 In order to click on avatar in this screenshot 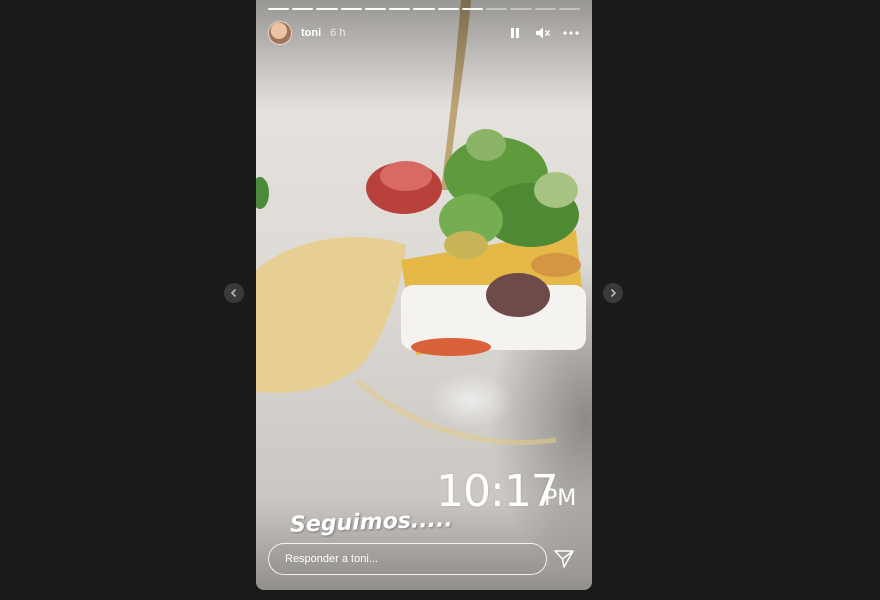, I will do `click(280, 33)`.